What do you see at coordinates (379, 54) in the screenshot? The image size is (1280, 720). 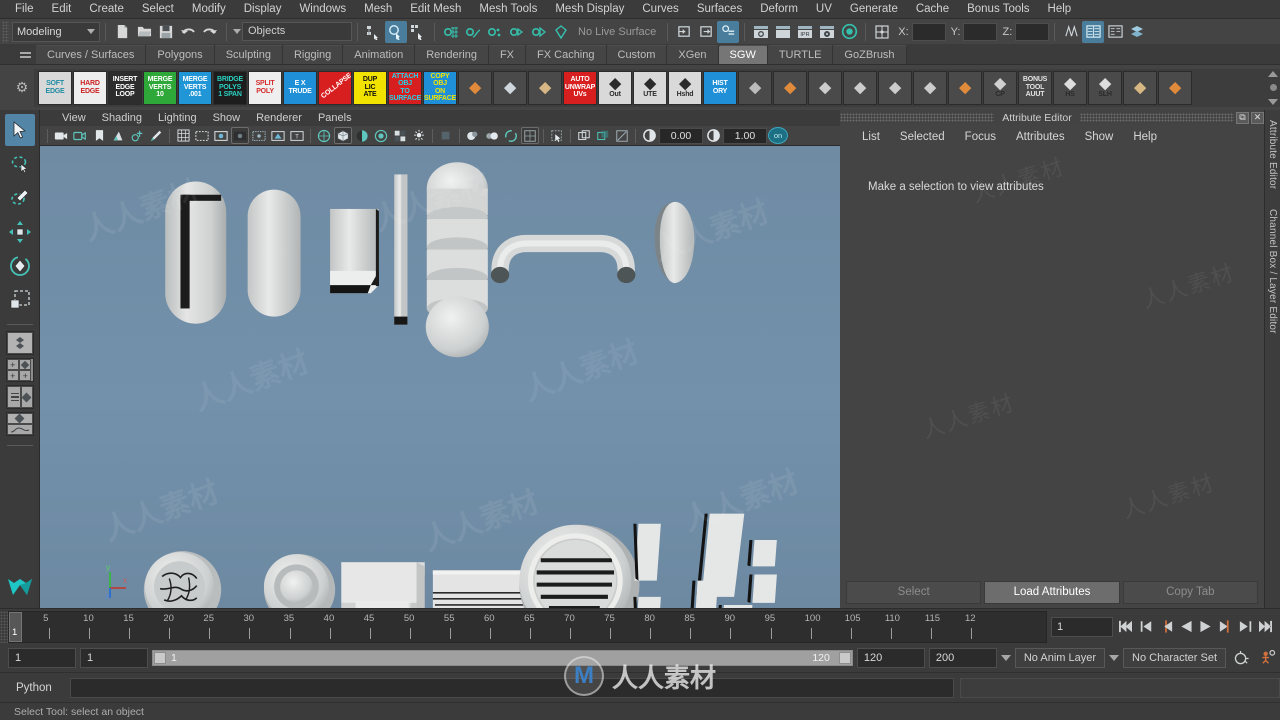 I see `shelf-tab-animation: Animation` at bounding box center [379, 54].